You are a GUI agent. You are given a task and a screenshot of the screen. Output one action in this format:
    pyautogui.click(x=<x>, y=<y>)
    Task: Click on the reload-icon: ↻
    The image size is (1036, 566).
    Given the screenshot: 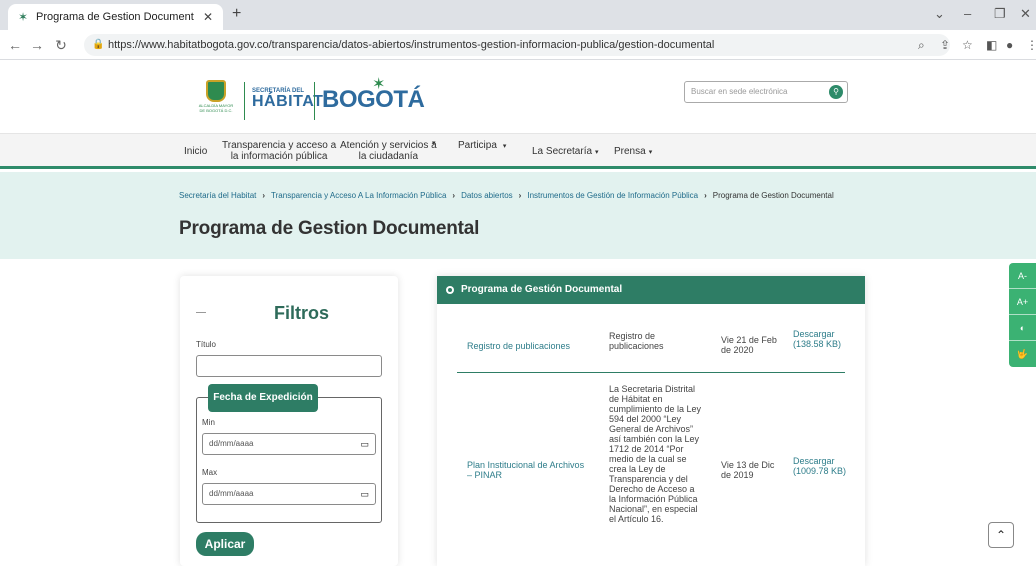 What is the action you would take?
    pyautogui.click(x=61, y=45)
    